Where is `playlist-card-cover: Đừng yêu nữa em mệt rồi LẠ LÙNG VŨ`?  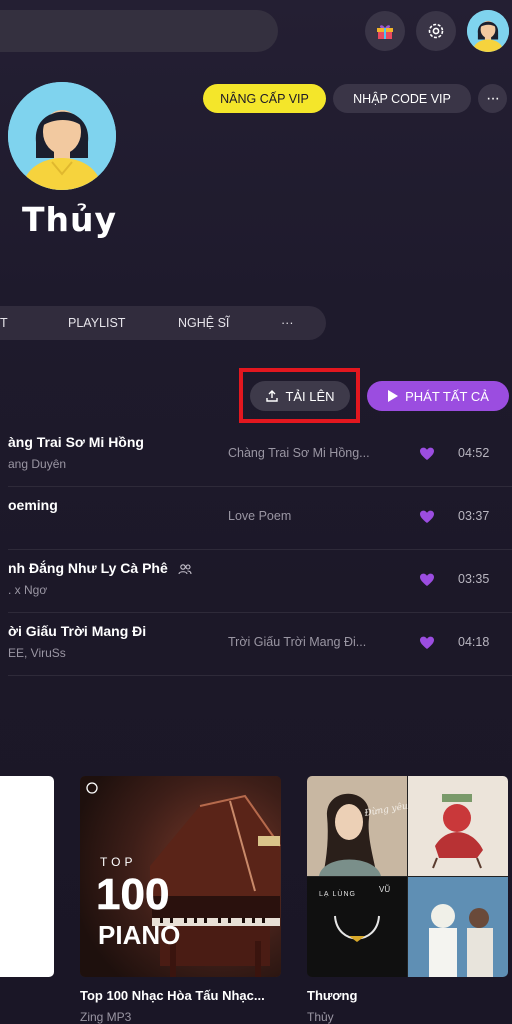
playlist-card-cover: Đừng yêu nữa em mệt rồi LẠ LÙNG VŨ is located at coordinates (407, 876).